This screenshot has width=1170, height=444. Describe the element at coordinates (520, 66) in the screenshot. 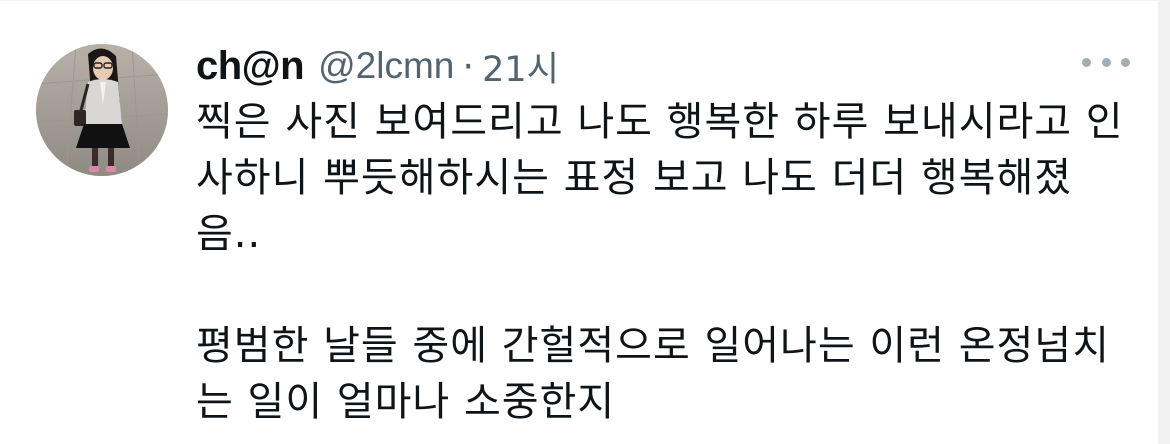

I see `timestamp: 21시` at that location.